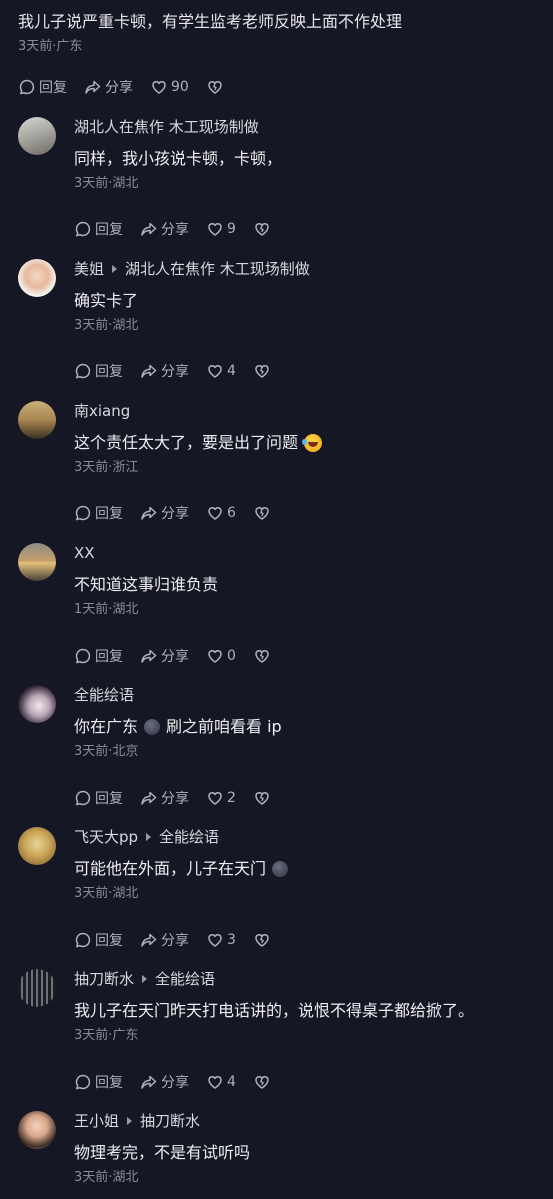  I want to click on reply-author: XX, so click(84, 553).